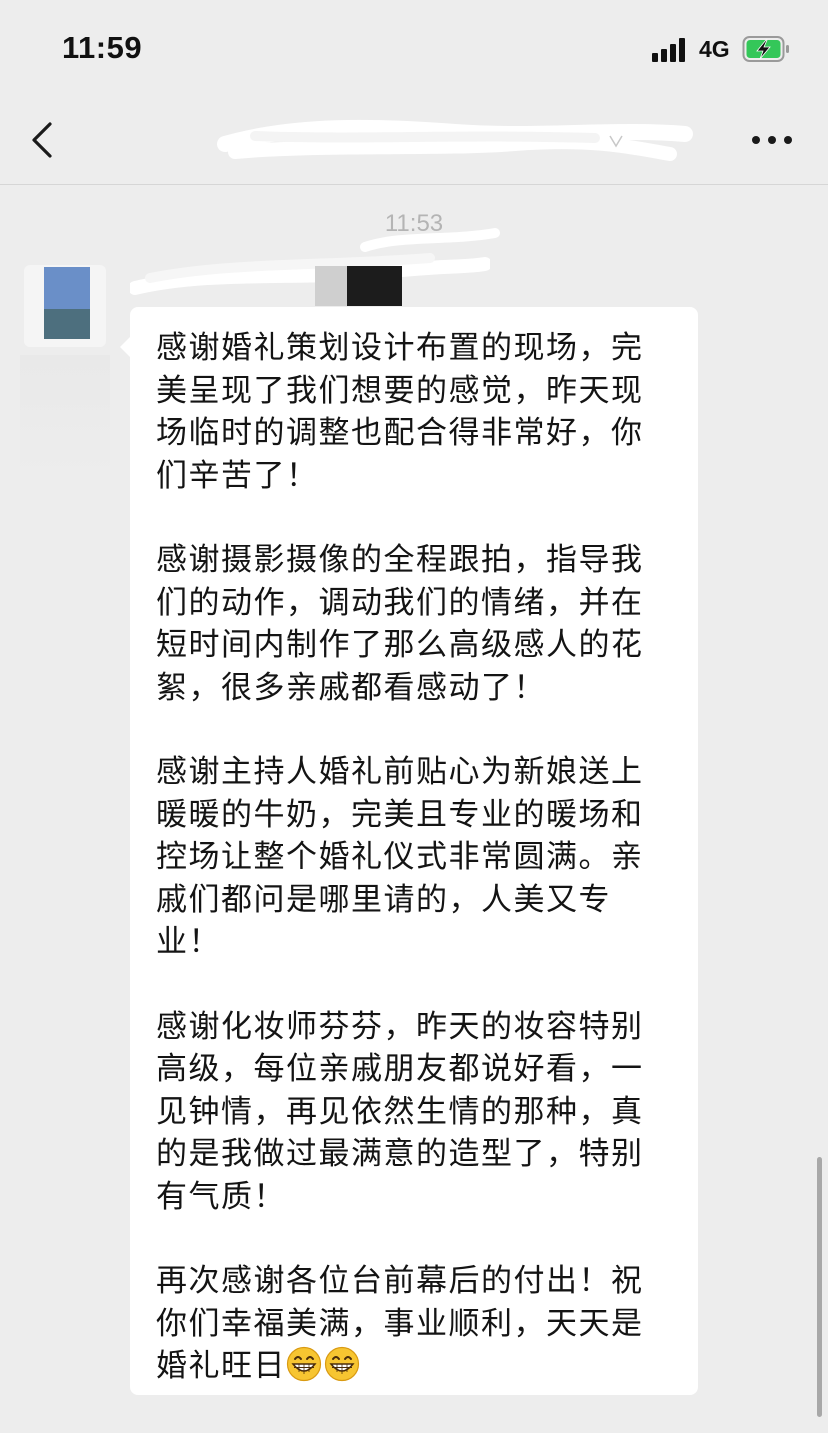 This screenshot has height=1433, width=828. I want to click on more-dots-icon, so click(756, 140).